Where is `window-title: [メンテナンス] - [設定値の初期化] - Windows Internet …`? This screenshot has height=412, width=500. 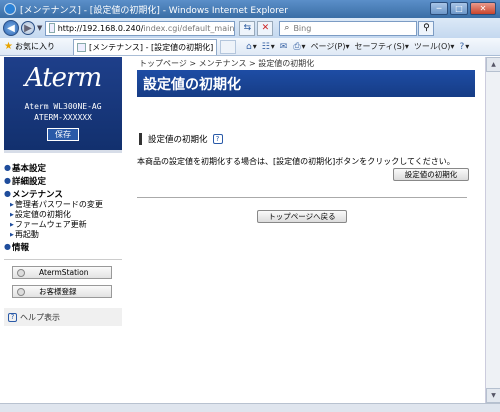 window-title: [メンテナンス] - [設定値の初期化] - Windows Internet … is located at coordinates (154, 10).